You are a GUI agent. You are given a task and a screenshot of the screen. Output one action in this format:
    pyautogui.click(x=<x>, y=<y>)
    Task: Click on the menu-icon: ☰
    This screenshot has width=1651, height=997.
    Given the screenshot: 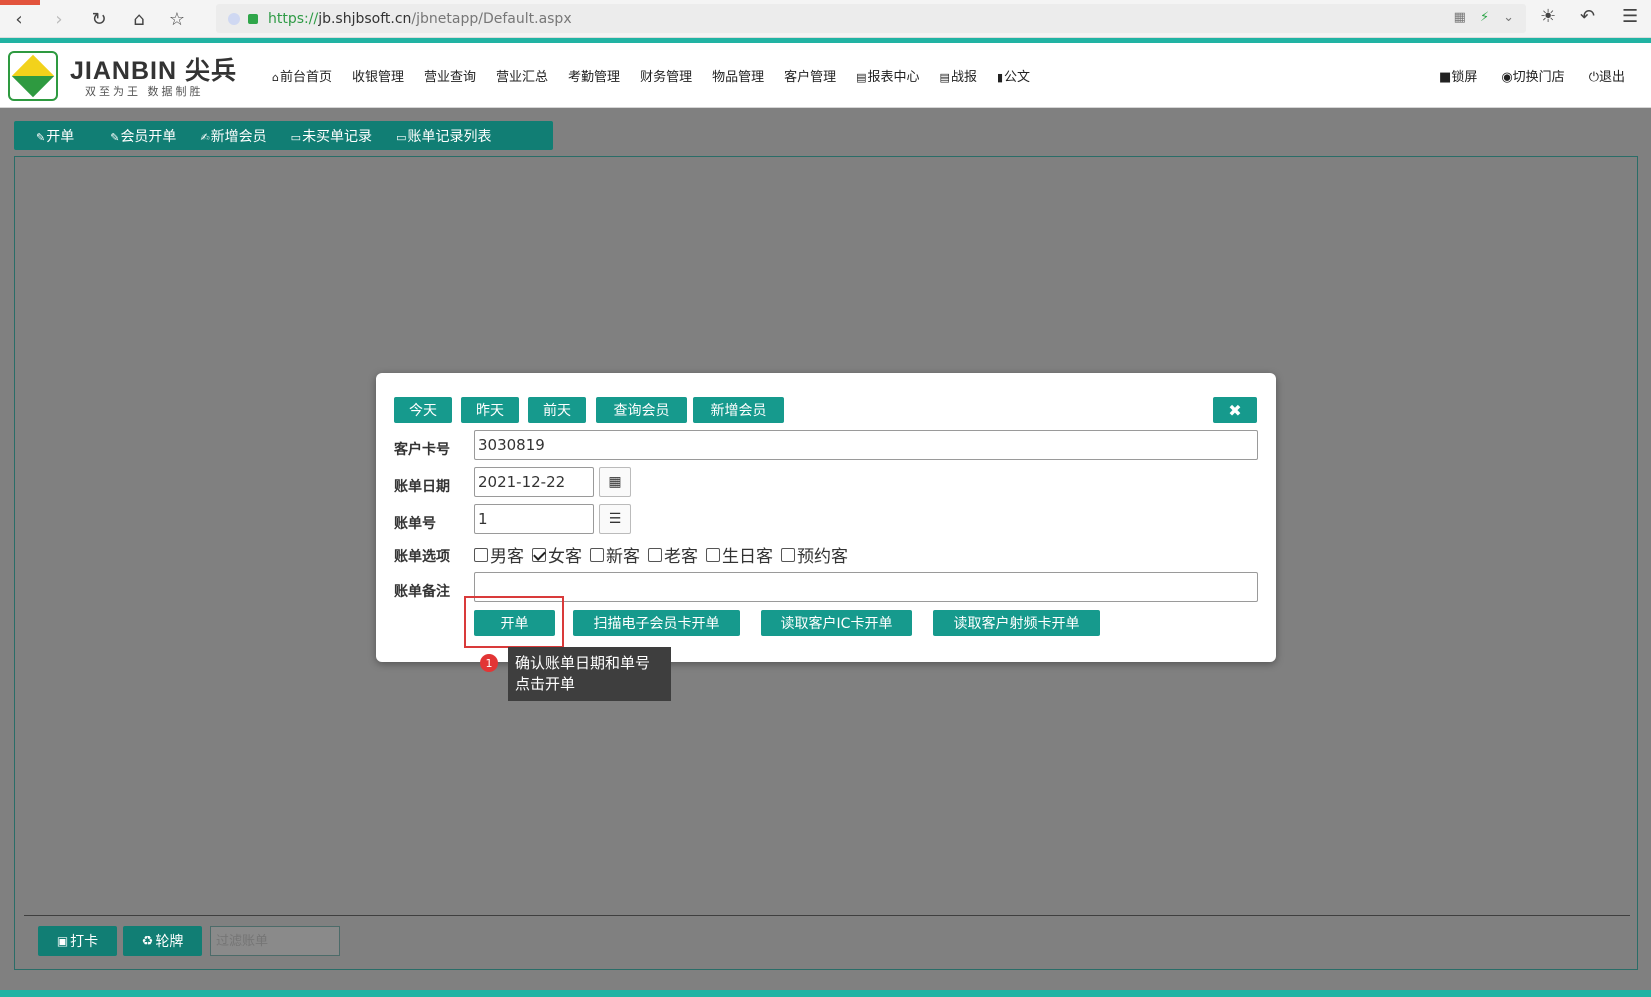 What is the action you would take?
    pyautogui.click(x=1630, y=16)
    